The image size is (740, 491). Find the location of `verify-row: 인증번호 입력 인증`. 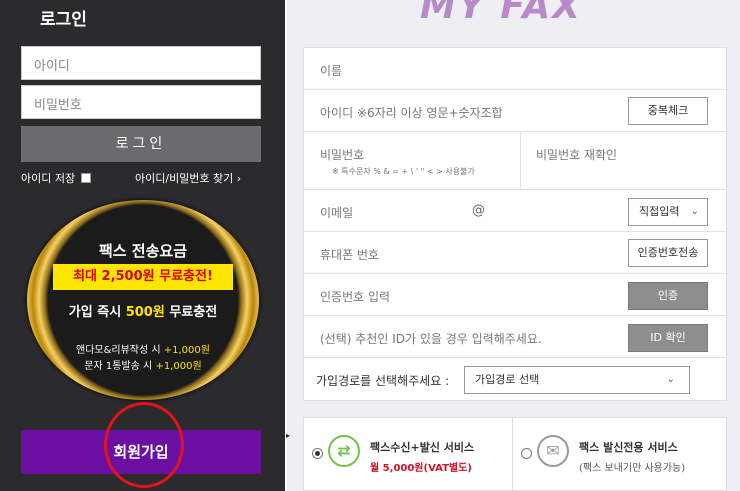

verify-row: 인증번호 입력 인증 is located at coordinates (515, 295).